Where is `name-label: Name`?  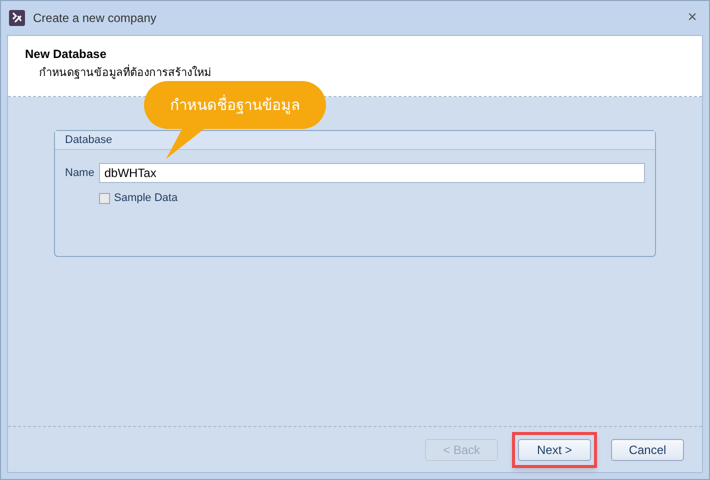
name-label: Name is located at coordinates (79, 173).